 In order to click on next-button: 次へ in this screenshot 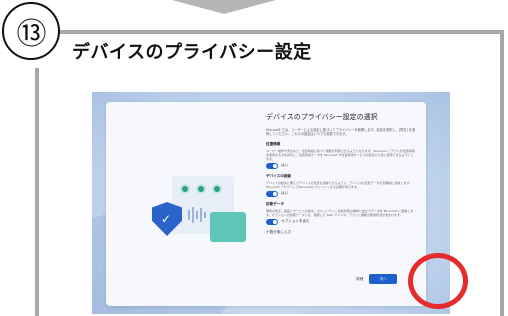, I will do `click(383, 279)`.